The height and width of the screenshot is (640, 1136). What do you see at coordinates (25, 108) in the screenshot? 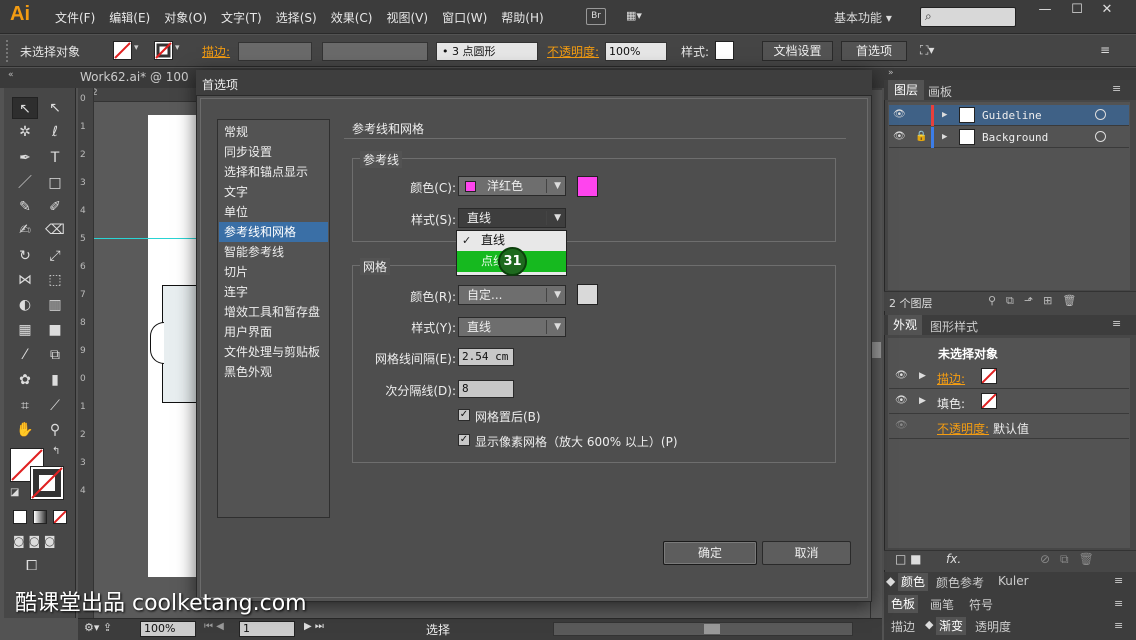
I see `selection-tool-icon: ↖` at bounding box center [25, 108].